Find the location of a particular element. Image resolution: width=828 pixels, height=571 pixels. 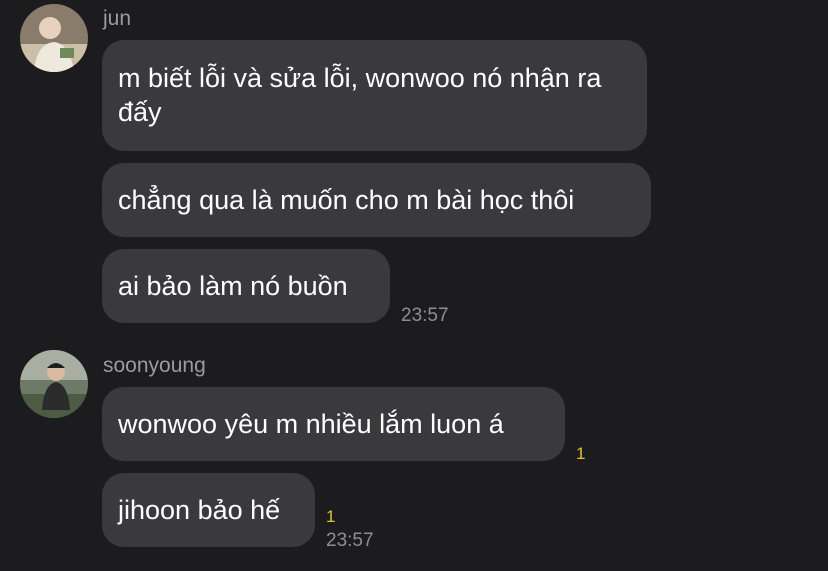

message-bubble: ai bảo làm nó buồn is located at coordinates (246, 286).